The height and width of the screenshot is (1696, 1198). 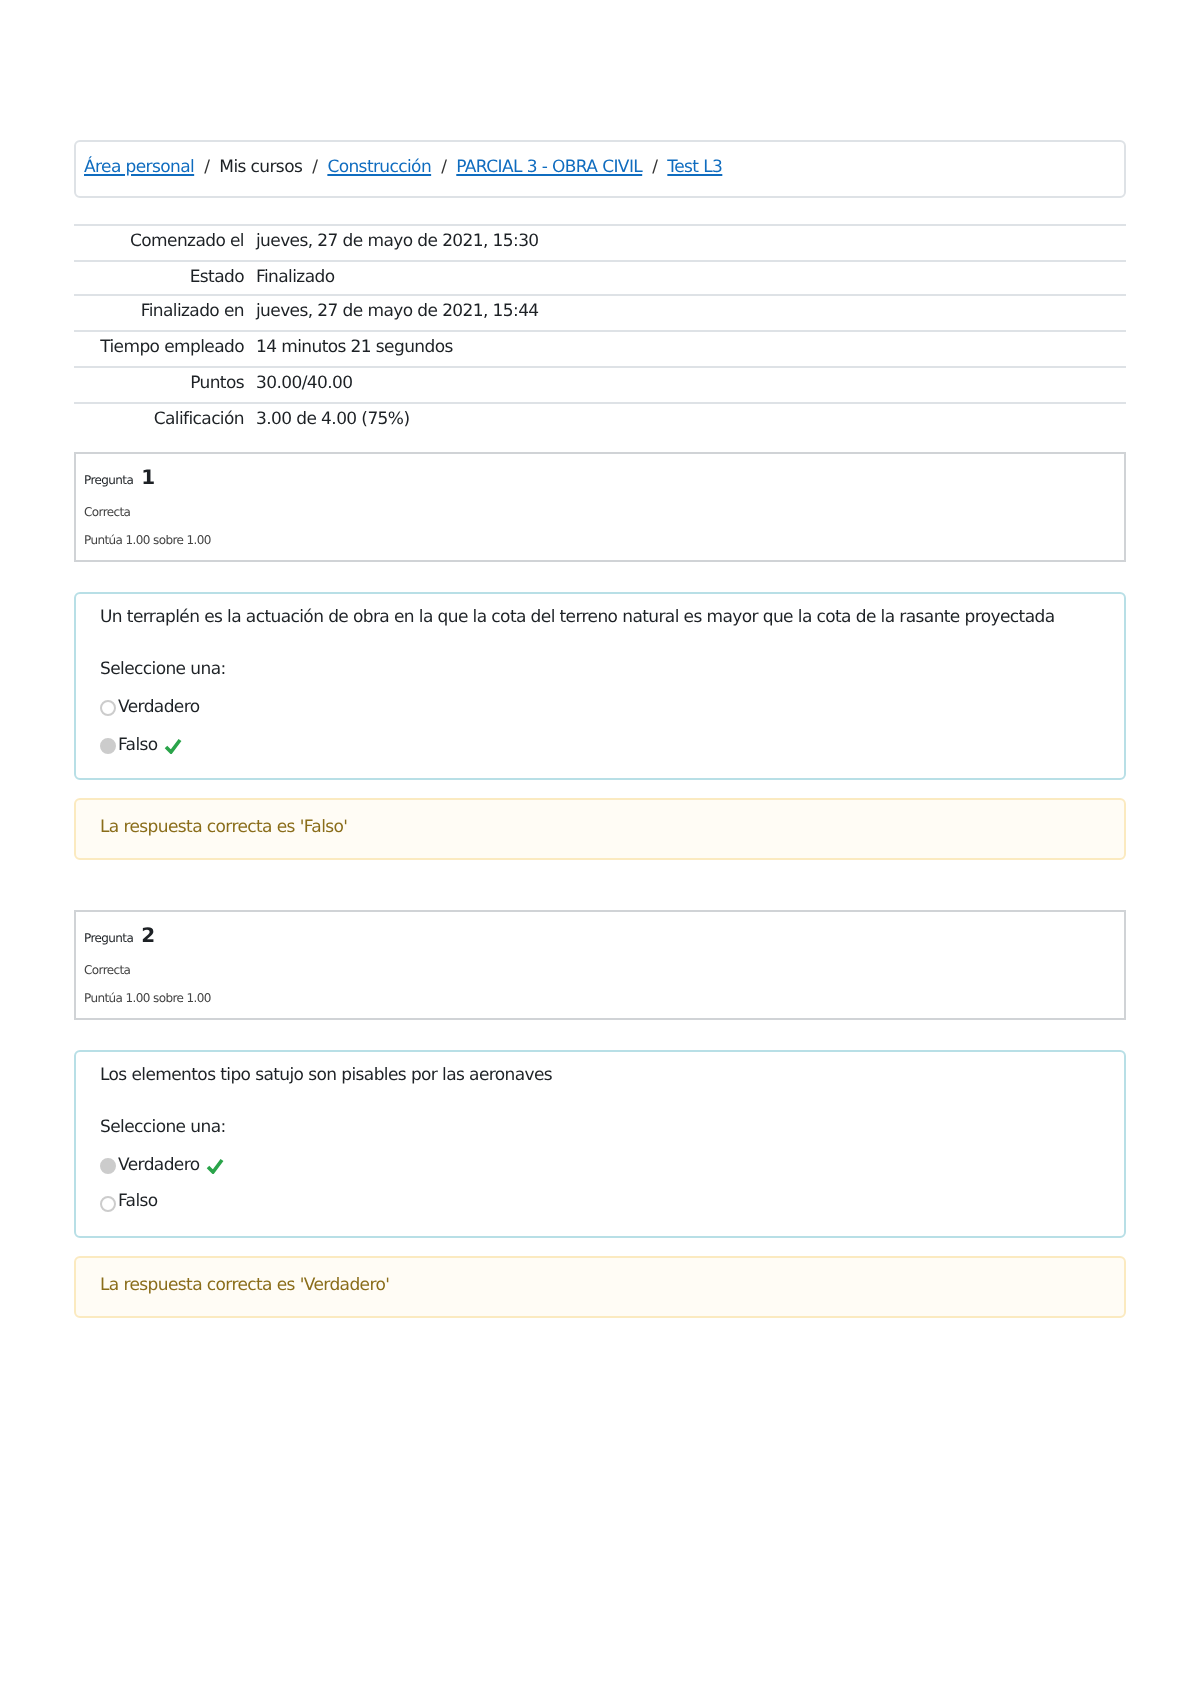 What do you see at coordinates (326, 1076) in the screenshot?
I see `question-text: Los elementos tipo satujo son pisables por las aeronaves` at bounding box center [326, 1076].